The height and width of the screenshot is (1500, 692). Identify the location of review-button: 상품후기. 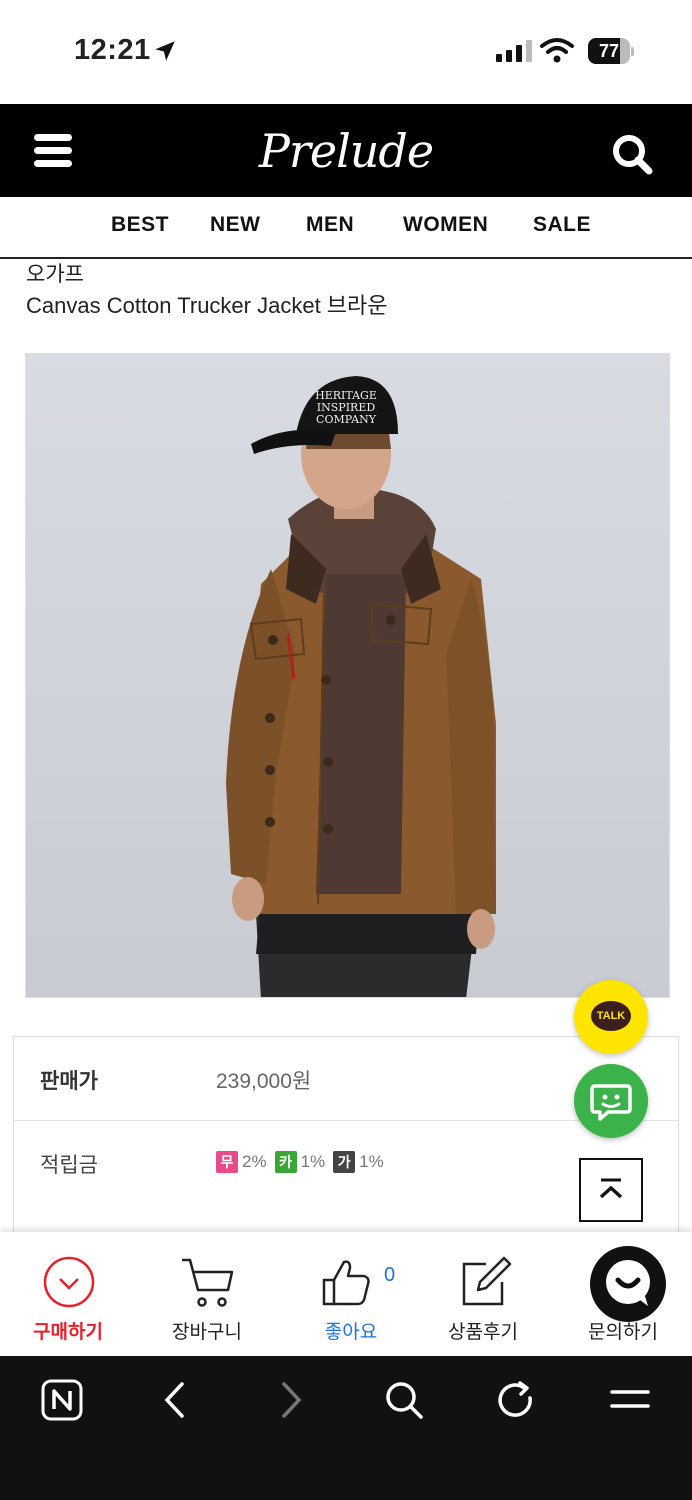
(483, 1294).